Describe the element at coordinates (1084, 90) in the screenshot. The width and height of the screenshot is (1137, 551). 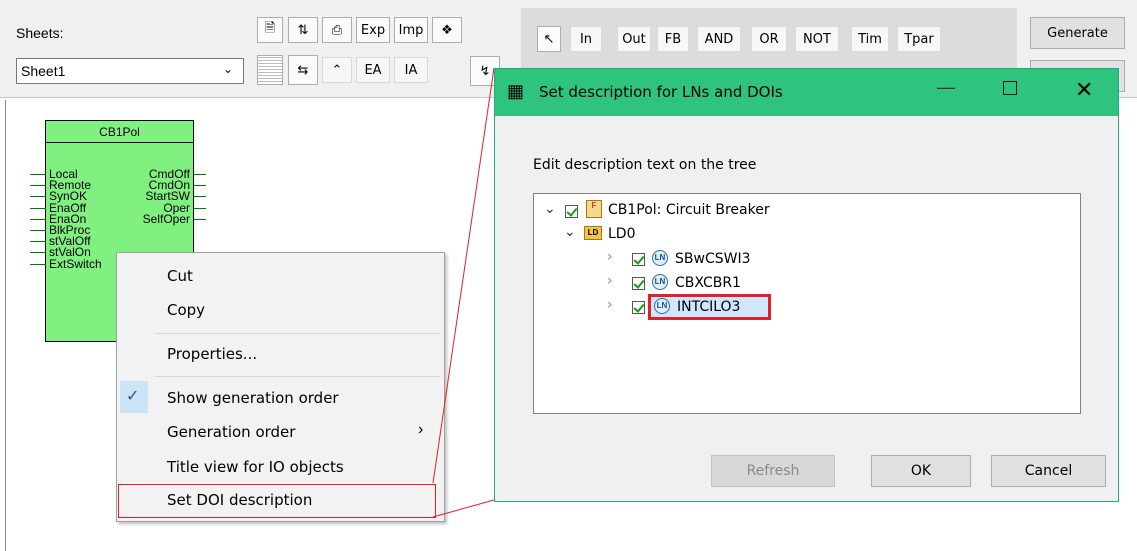
I see `close-icon: ✕` at that location.